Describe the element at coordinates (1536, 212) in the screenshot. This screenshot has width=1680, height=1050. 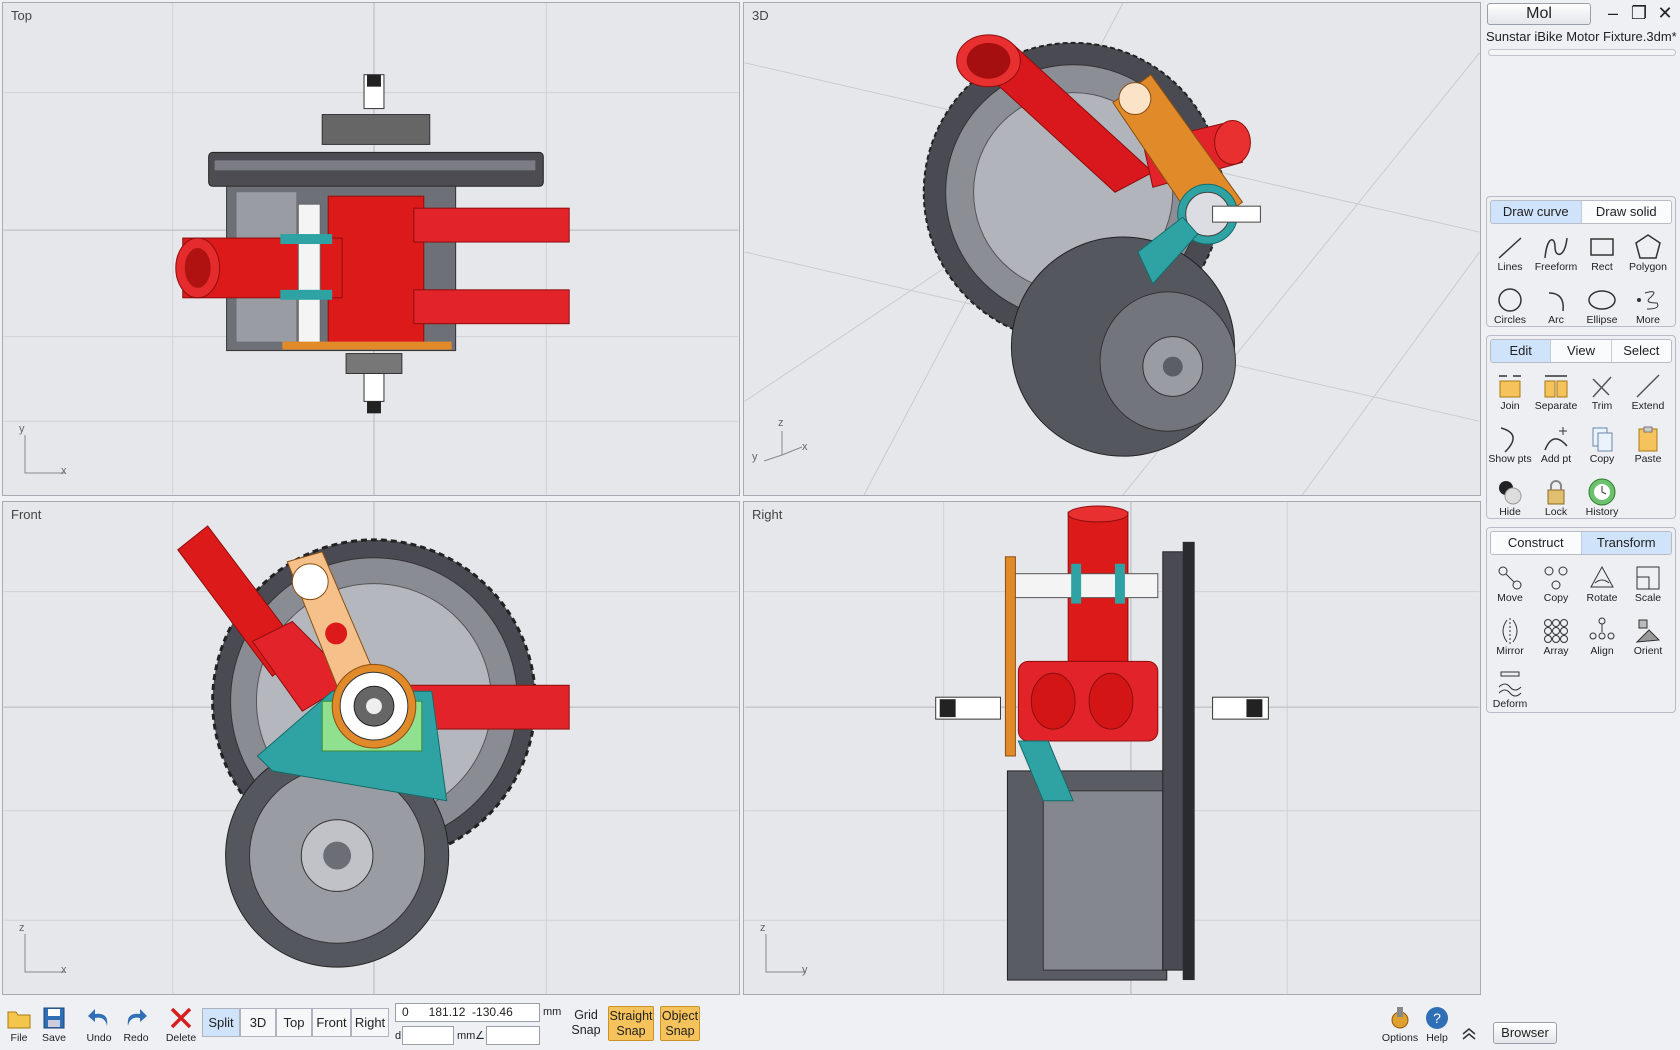
I see `tab-draw-curve: Draw curve` at that location.